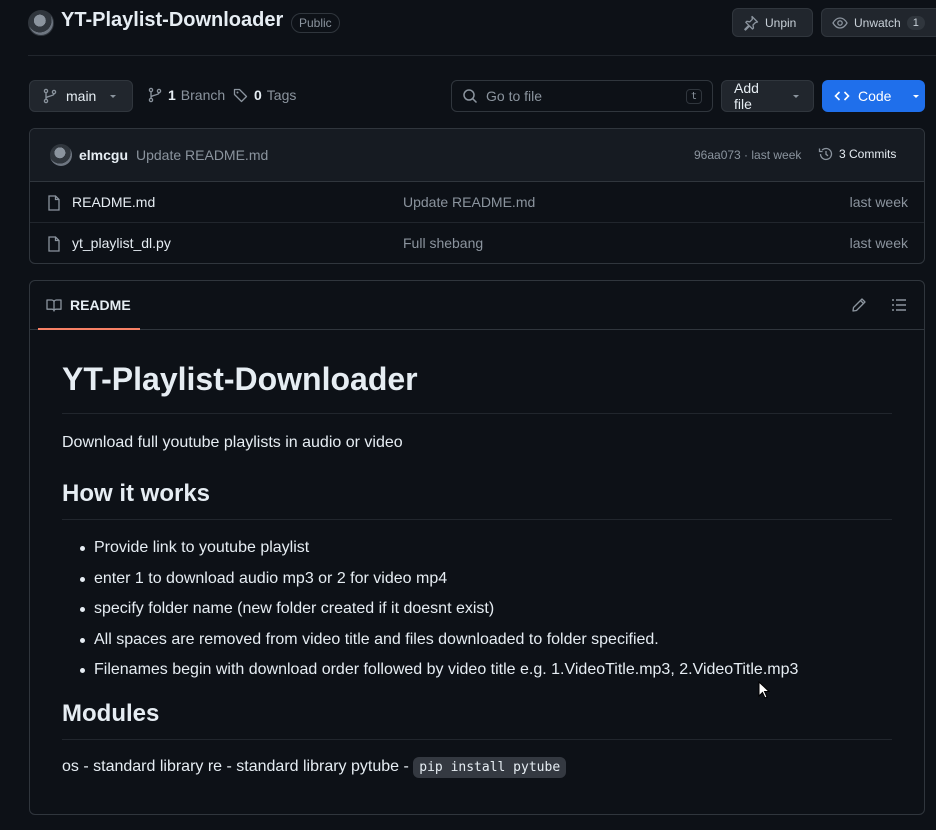  What do you see at coordinates (315, 23) in the screenshot?
I see `visibility-badge: Public` at bounding box center [315, 23].